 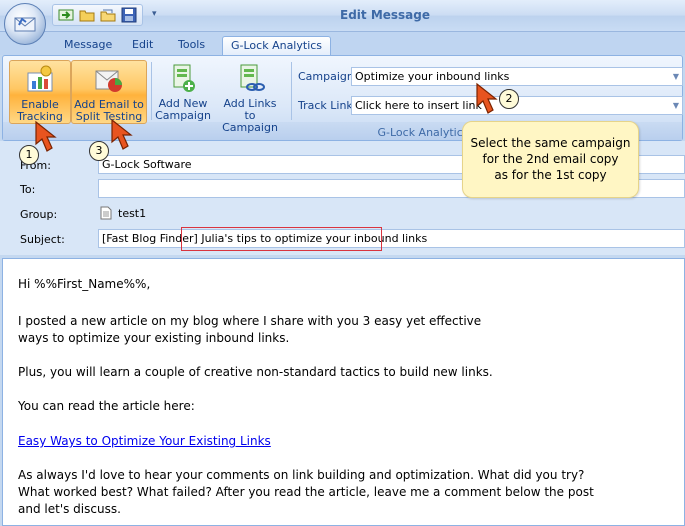 I want to click on greeting-text: Hi %%First_Name%%,, so click(x=84, y=284).